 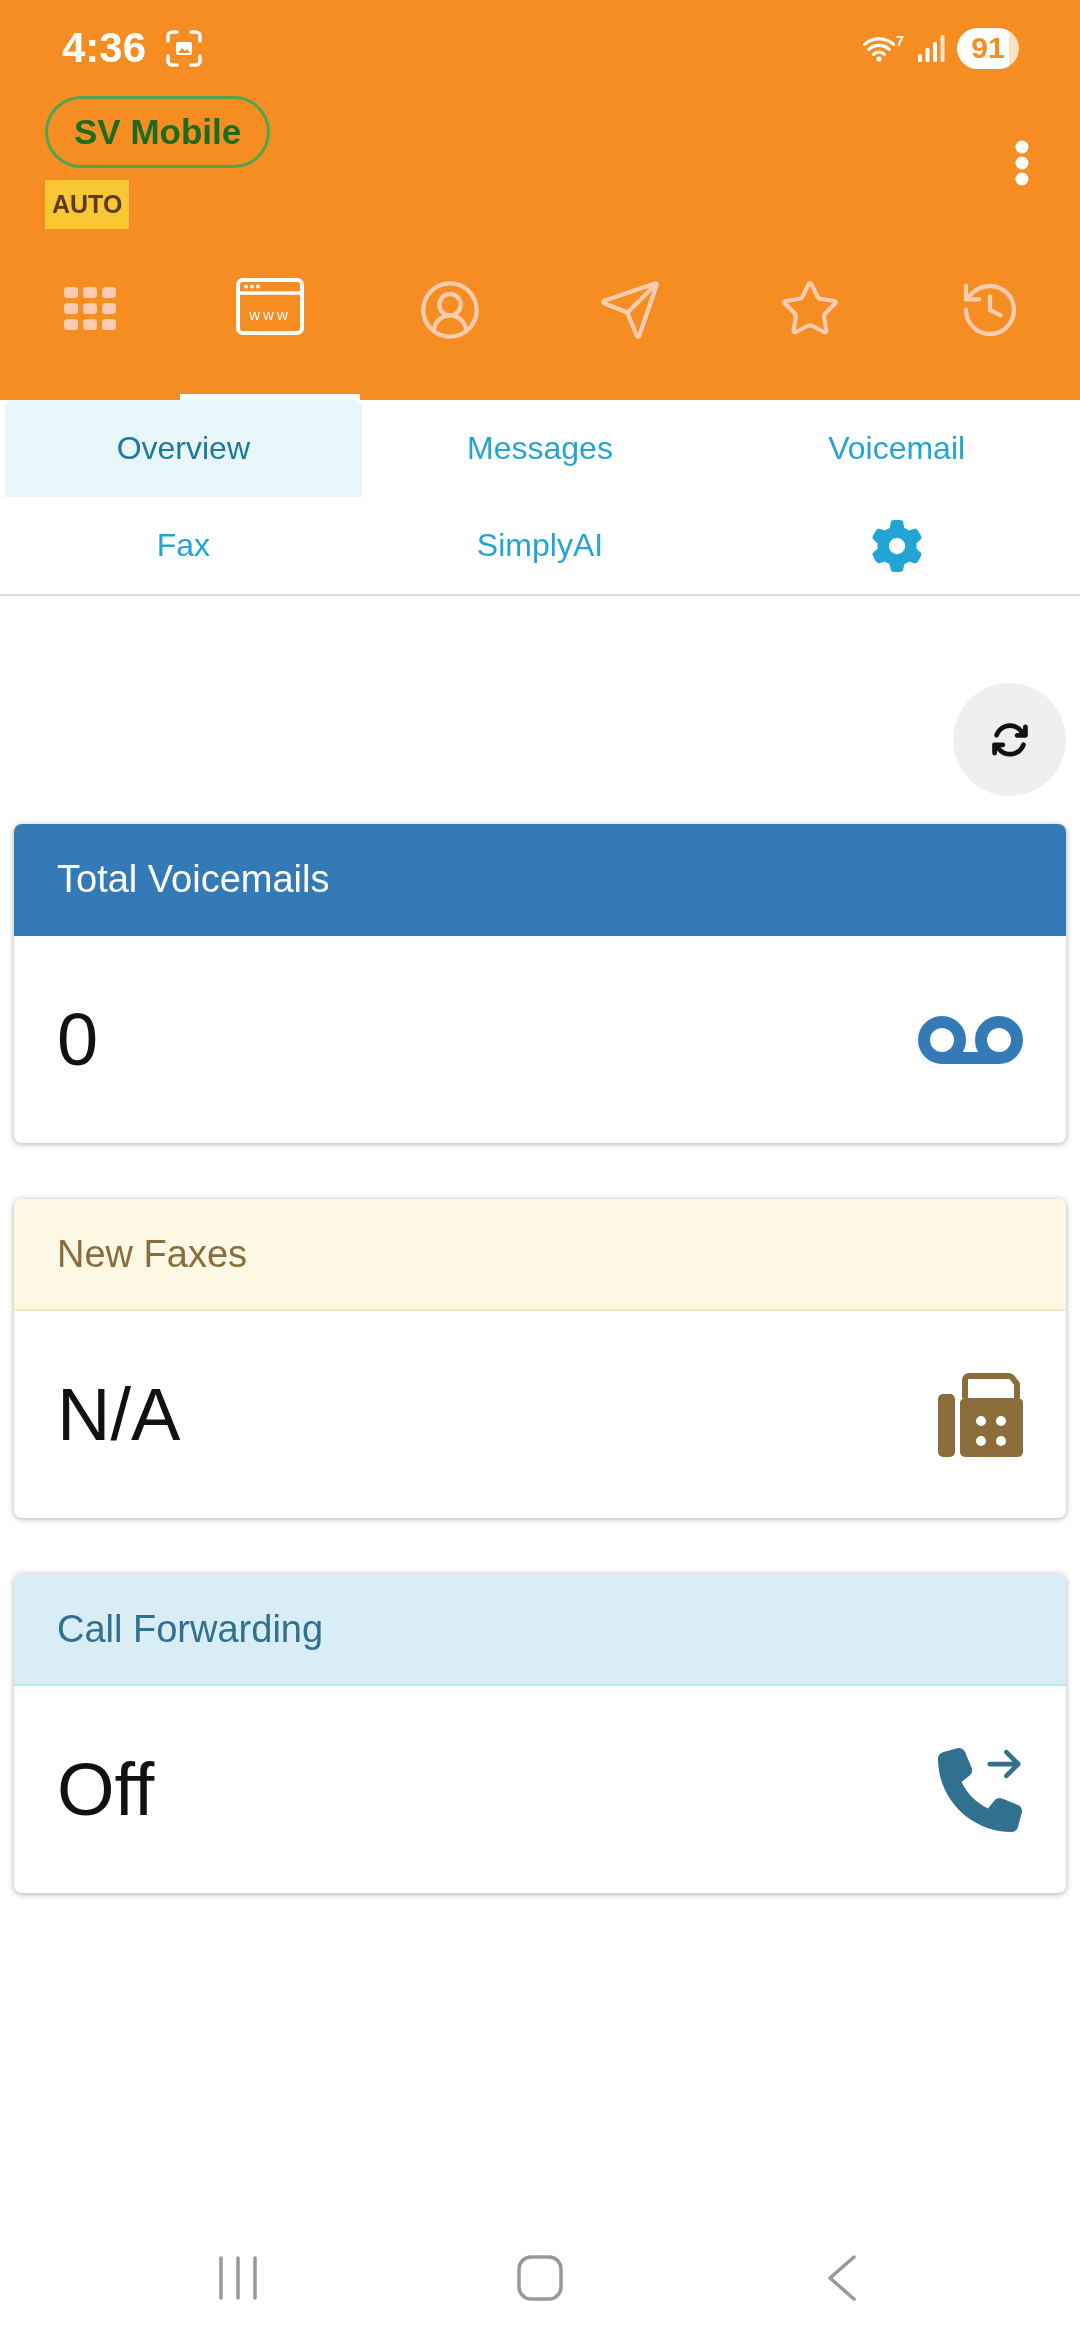 What do you see at coordinates (87, 204) in the screenshot?
I see `mode-badge: AUTO` at bounding box center [87, 204].